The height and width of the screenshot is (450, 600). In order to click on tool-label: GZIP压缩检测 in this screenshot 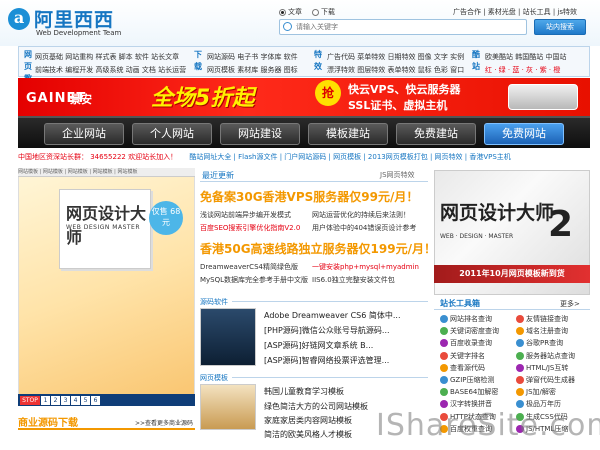, I will do `click(472, 380)`.